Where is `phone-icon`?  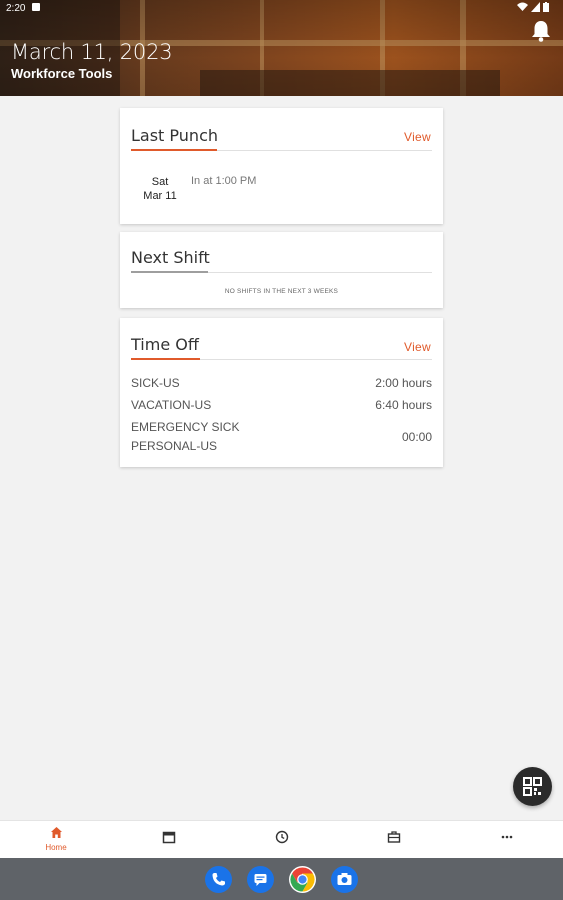 phone-icon is located at coordinates (218, 879).